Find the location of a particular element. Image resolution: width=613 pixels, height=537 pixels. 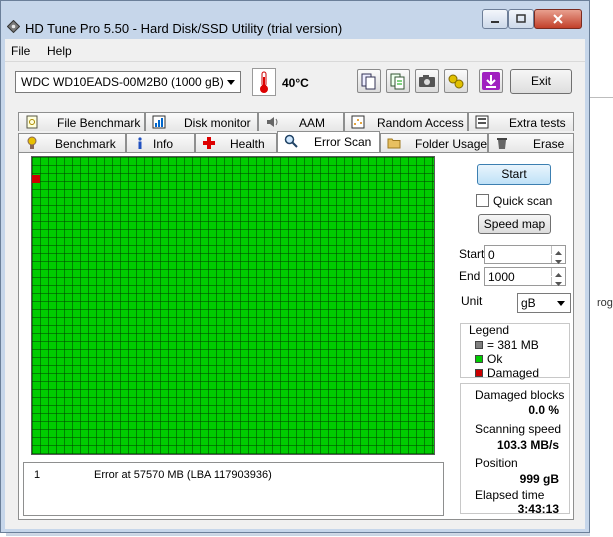

trash-icon is located at coordinates (502, 143).